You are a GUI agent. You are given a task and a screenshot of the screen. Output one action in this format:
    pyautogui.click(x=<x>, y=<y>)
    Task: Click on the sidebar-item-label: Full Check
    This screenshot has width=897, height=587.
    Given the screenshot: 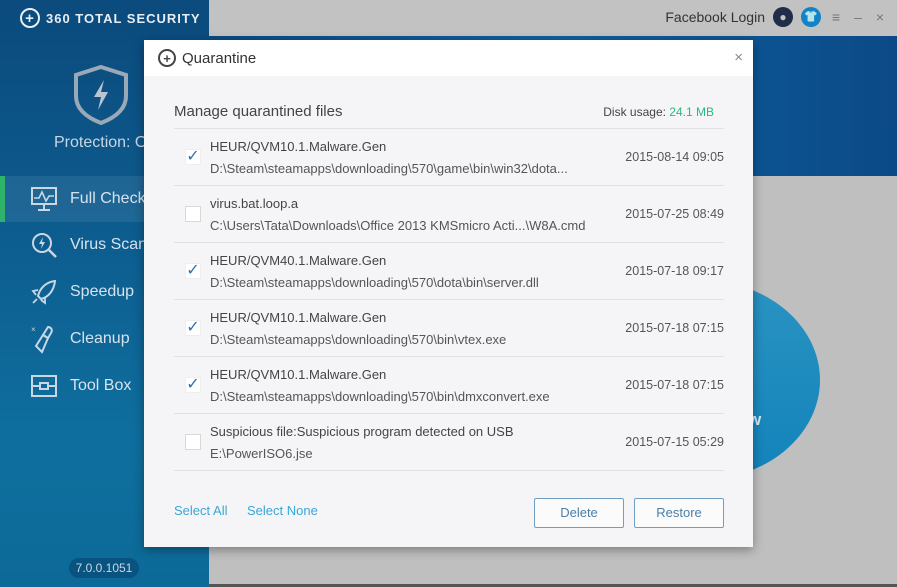 What is the action you would take?
    pyautogui.click(x=108, y=198)
    